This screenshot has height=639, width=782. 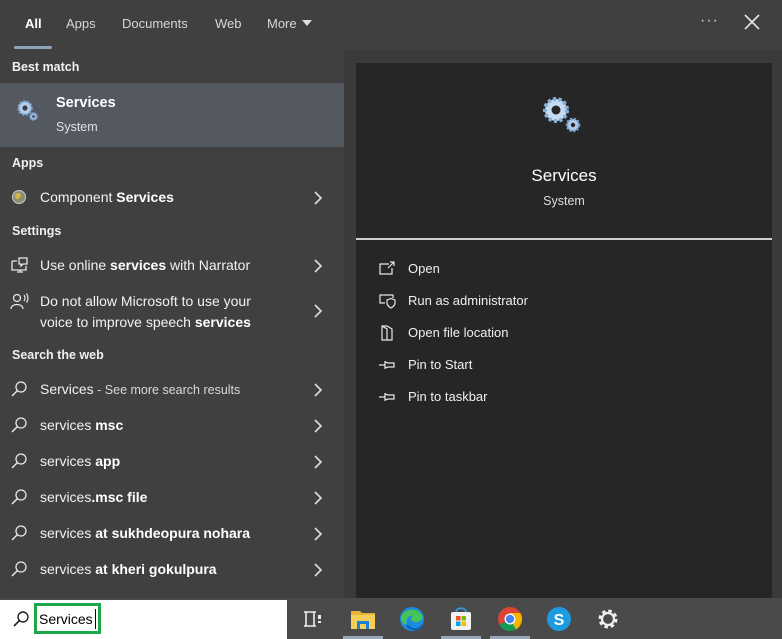 I want to click on section-settings: Settings, so click(x=37, y=231).